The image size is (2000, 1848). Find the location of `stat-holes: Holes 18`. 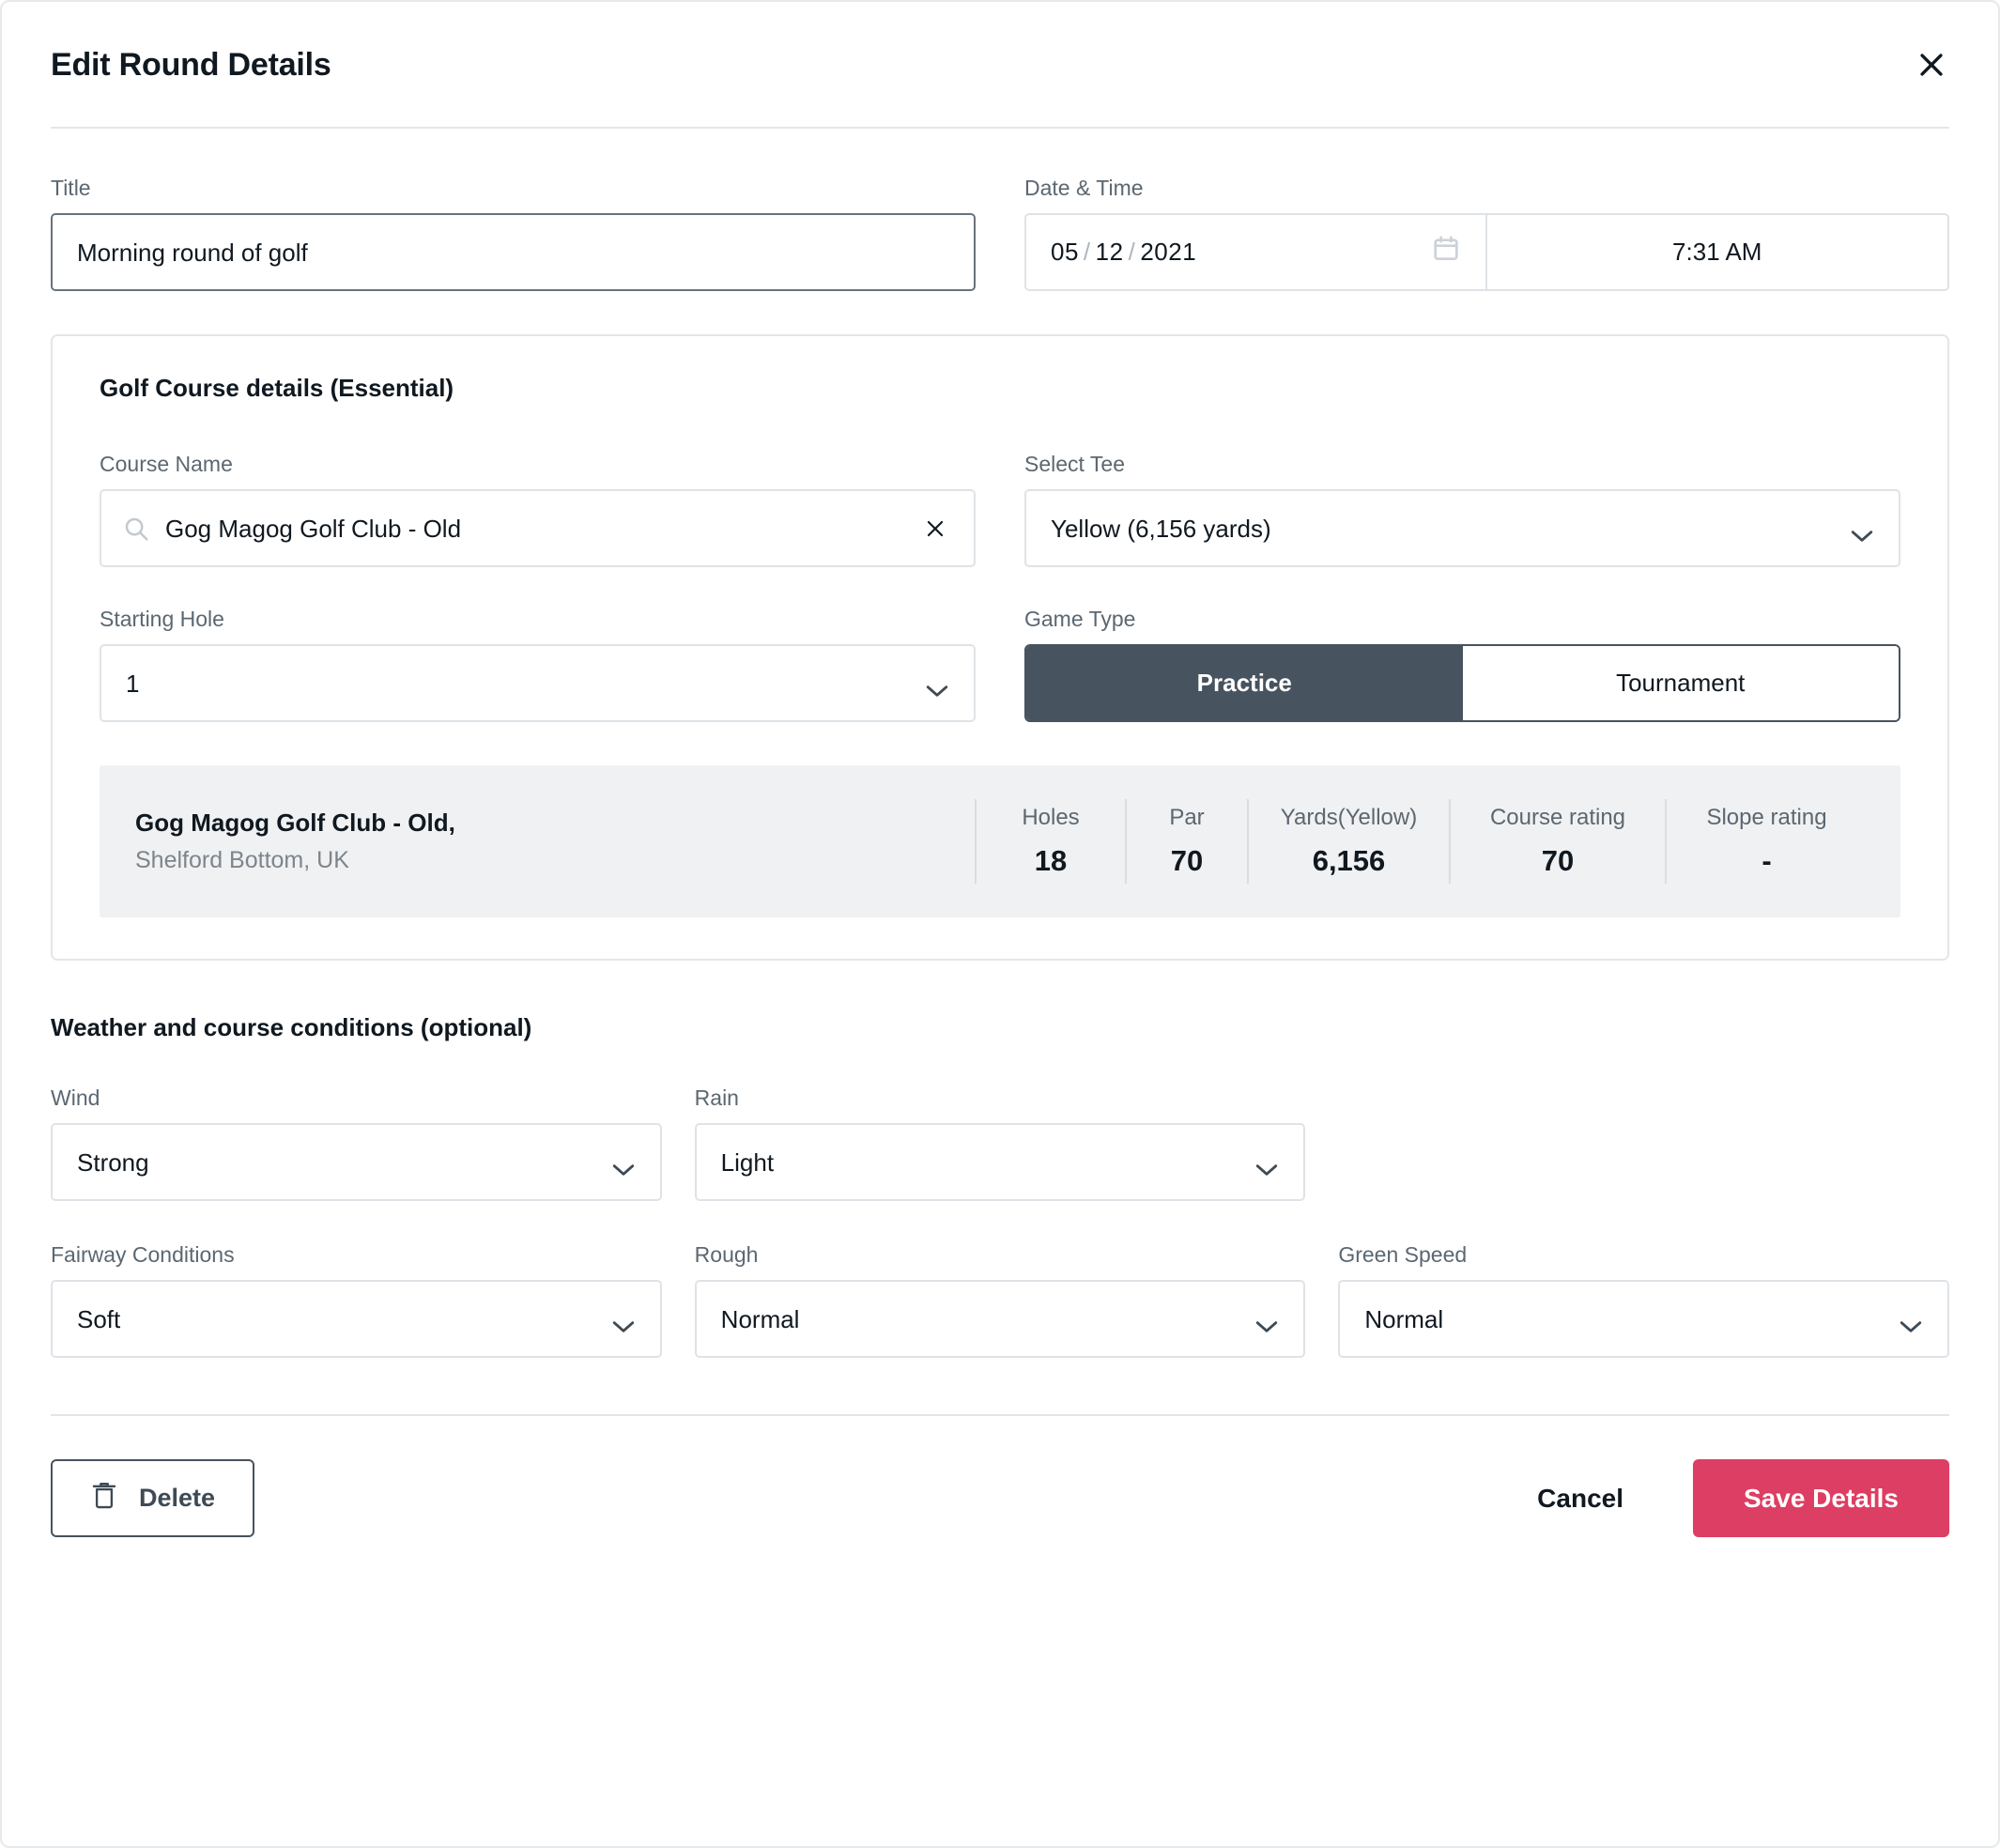

stat-holes: Holes 18 is located at coordinates (1050, 841).